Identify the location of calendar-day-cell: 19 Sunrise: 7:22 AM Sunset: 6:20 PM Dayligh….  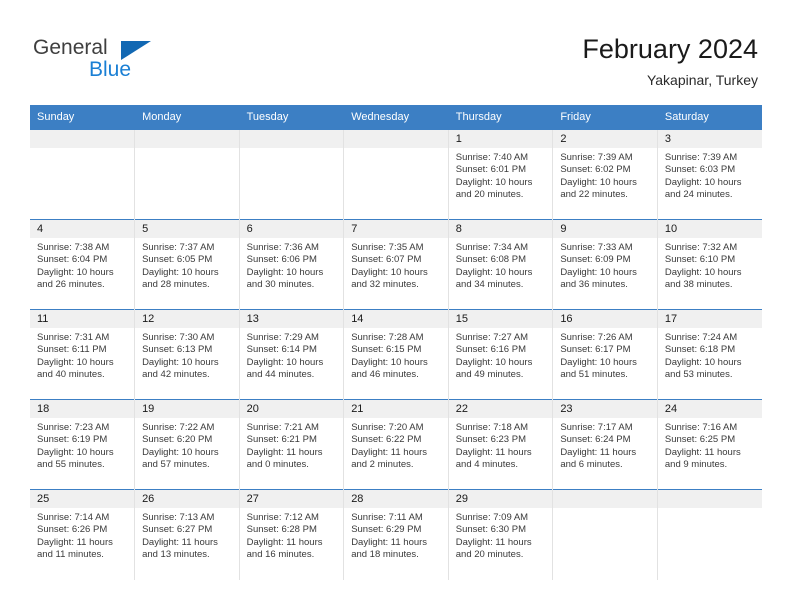
(187, 444).